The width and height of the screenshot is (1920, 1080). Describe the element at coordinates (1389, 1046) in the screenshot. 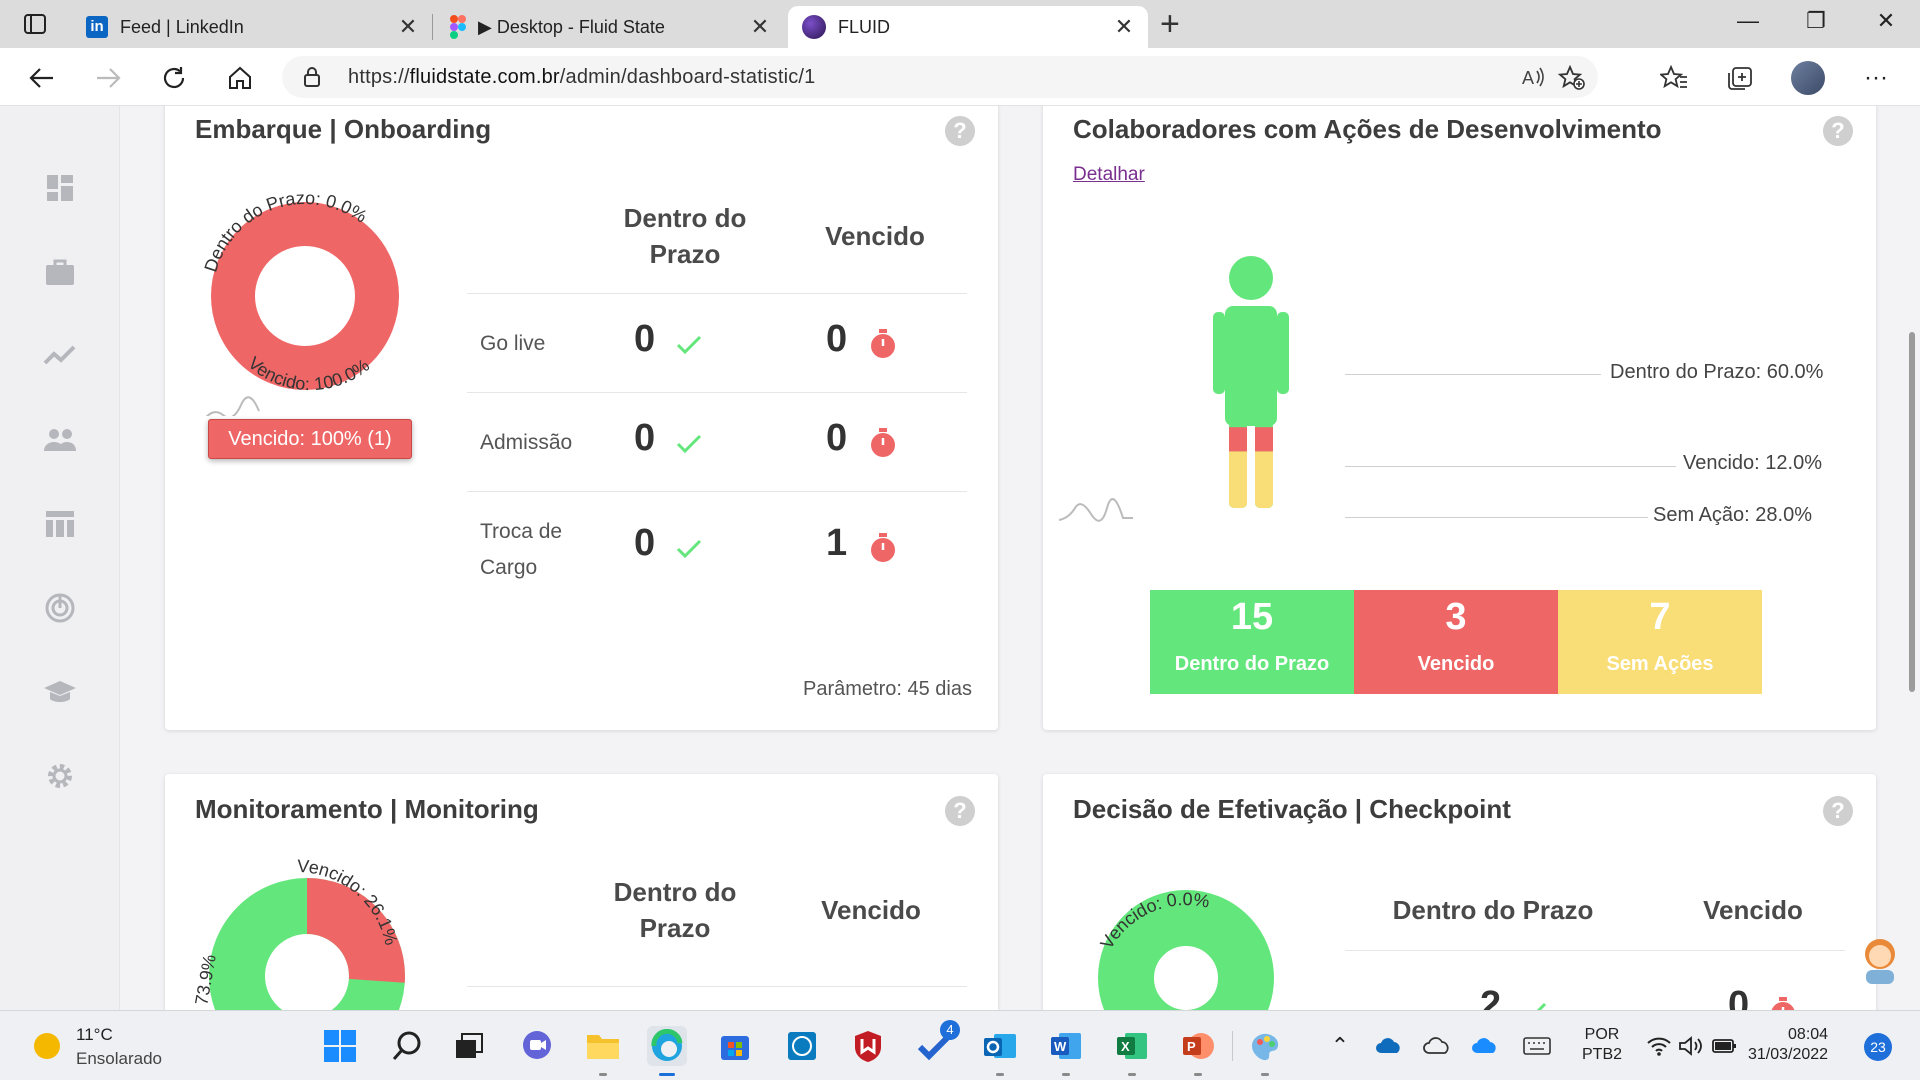

I see `onedrive-icon` at that location.